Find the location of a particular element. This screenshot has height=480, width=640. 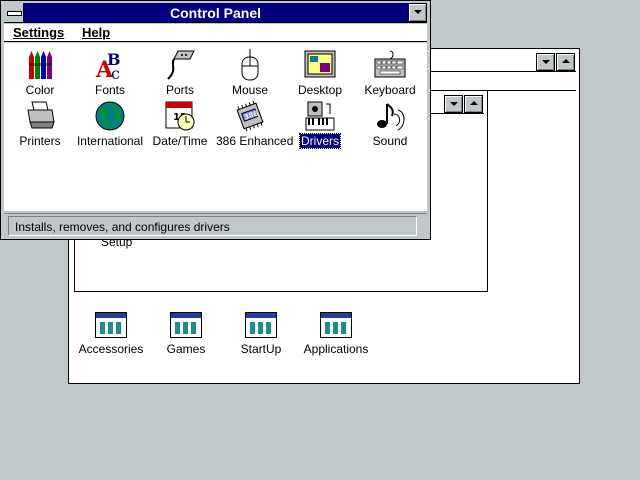

printer-icon is located at coordinates (40, 116).